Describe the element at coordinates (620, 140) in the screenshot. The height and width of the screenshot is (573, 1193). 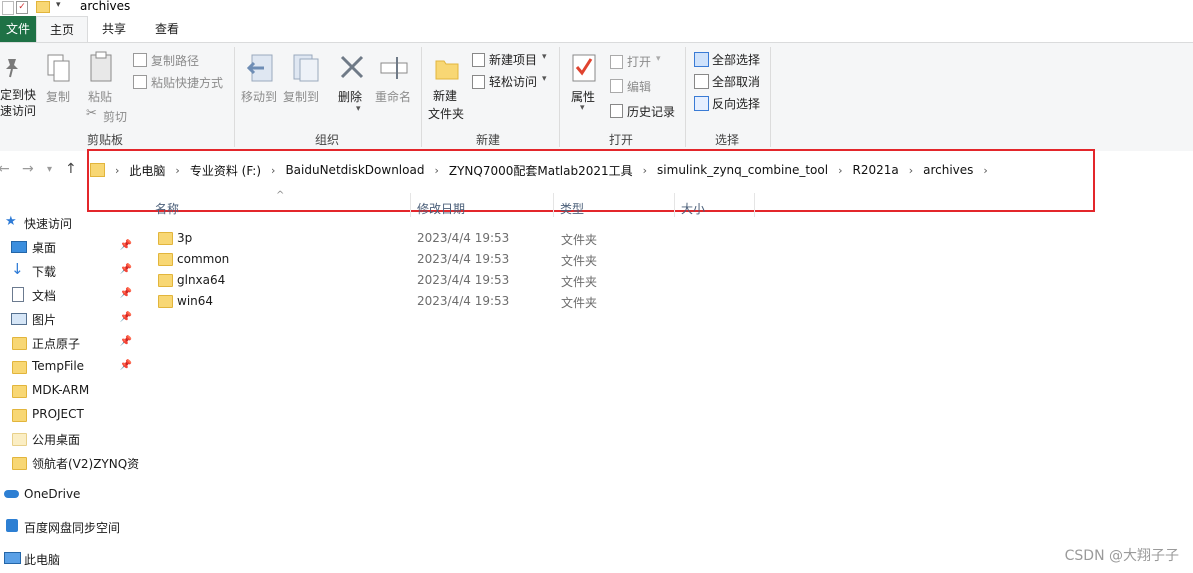
I see `group-label-open: 打开` at that location.